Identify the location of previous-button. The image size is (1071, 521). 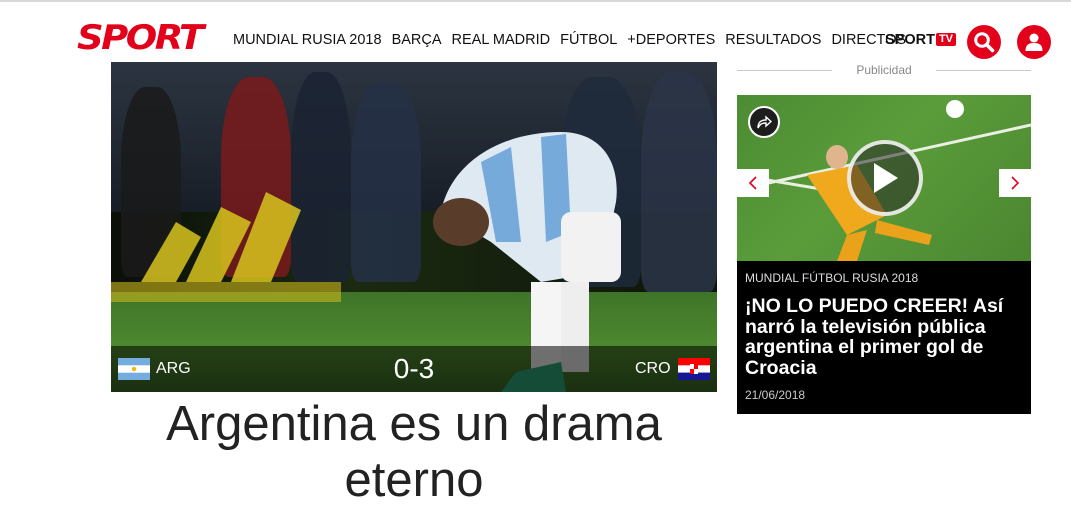
(753, 183).